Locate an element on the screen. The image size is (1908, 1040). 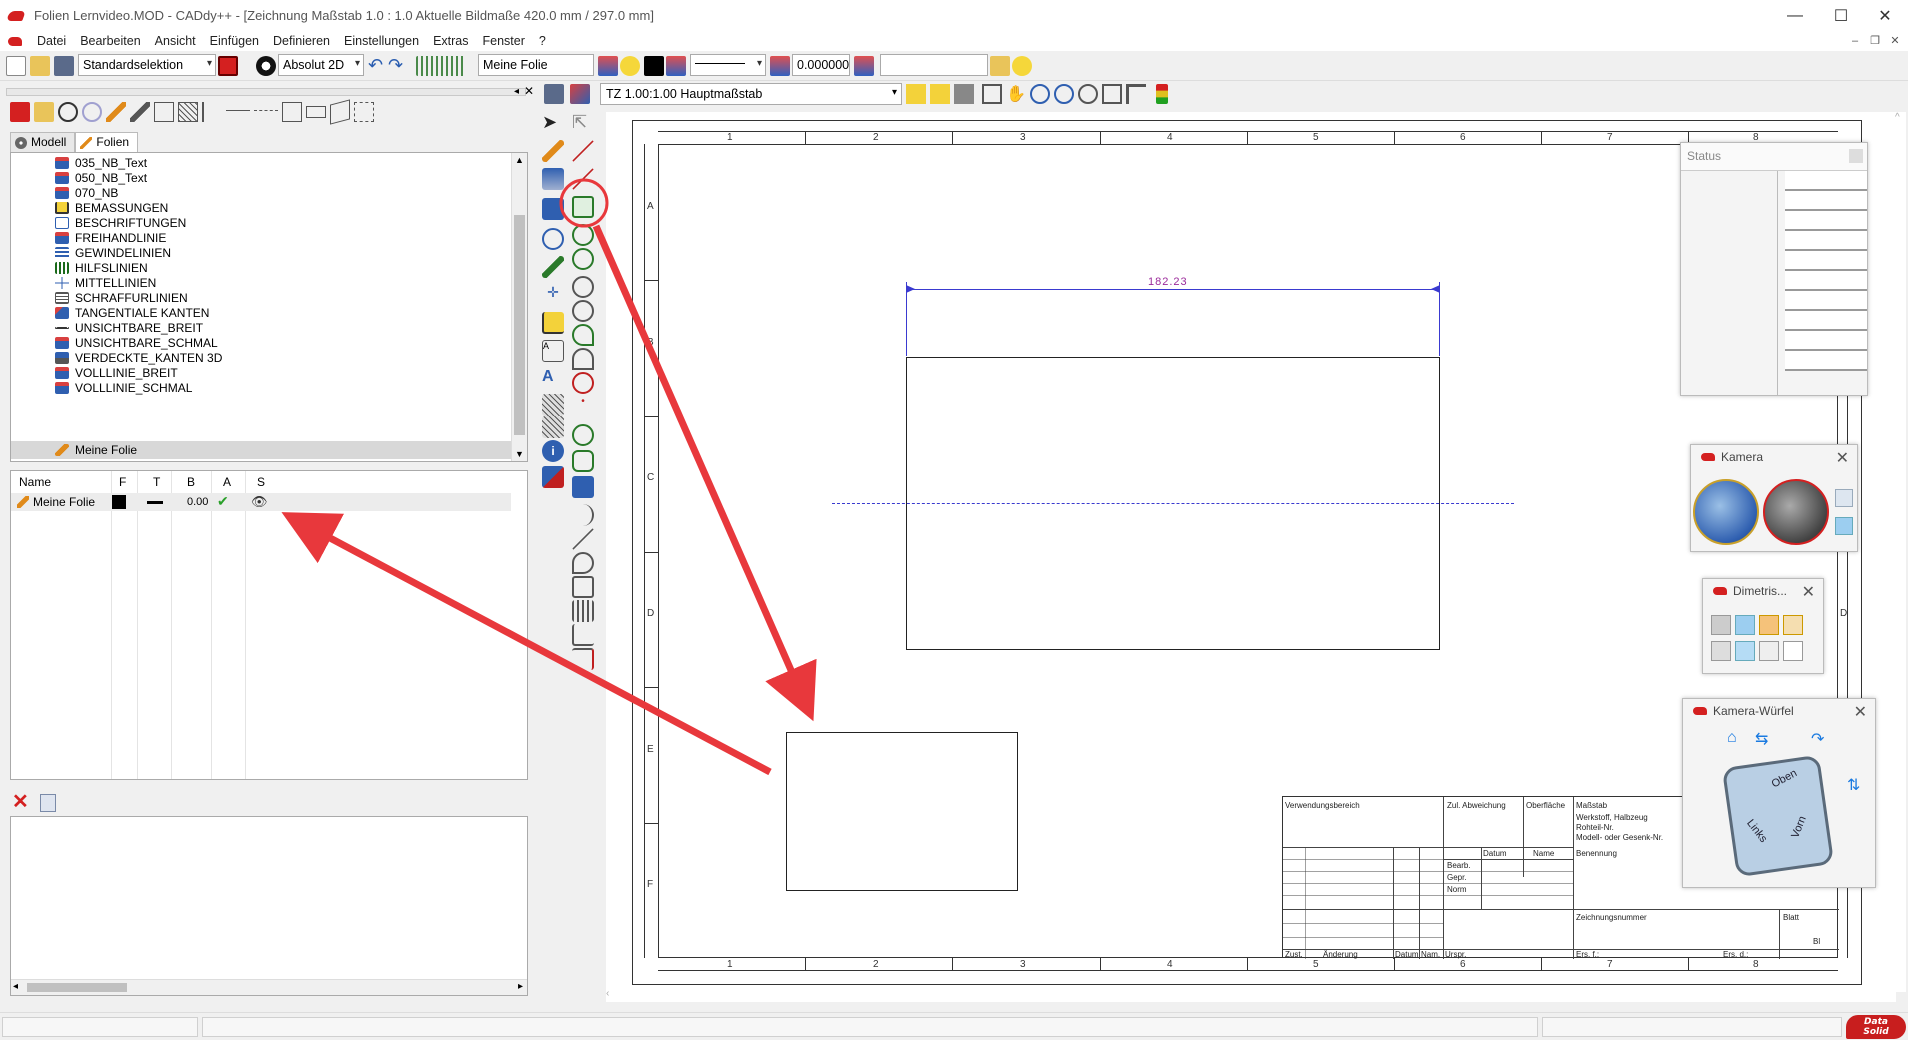
view-cube-sky-icon is located at coordinates (1745, 651).